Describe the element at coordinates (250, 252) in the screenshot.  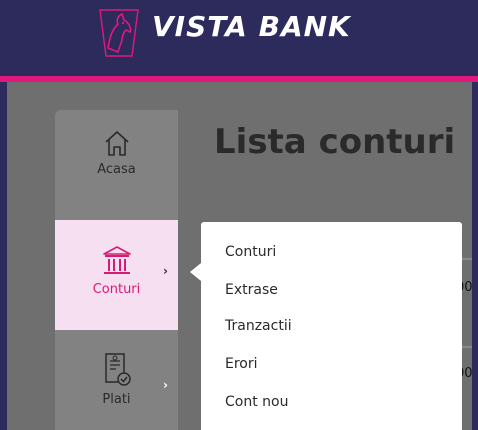
I see `submenu-item-conturi: Conturi` at that location.